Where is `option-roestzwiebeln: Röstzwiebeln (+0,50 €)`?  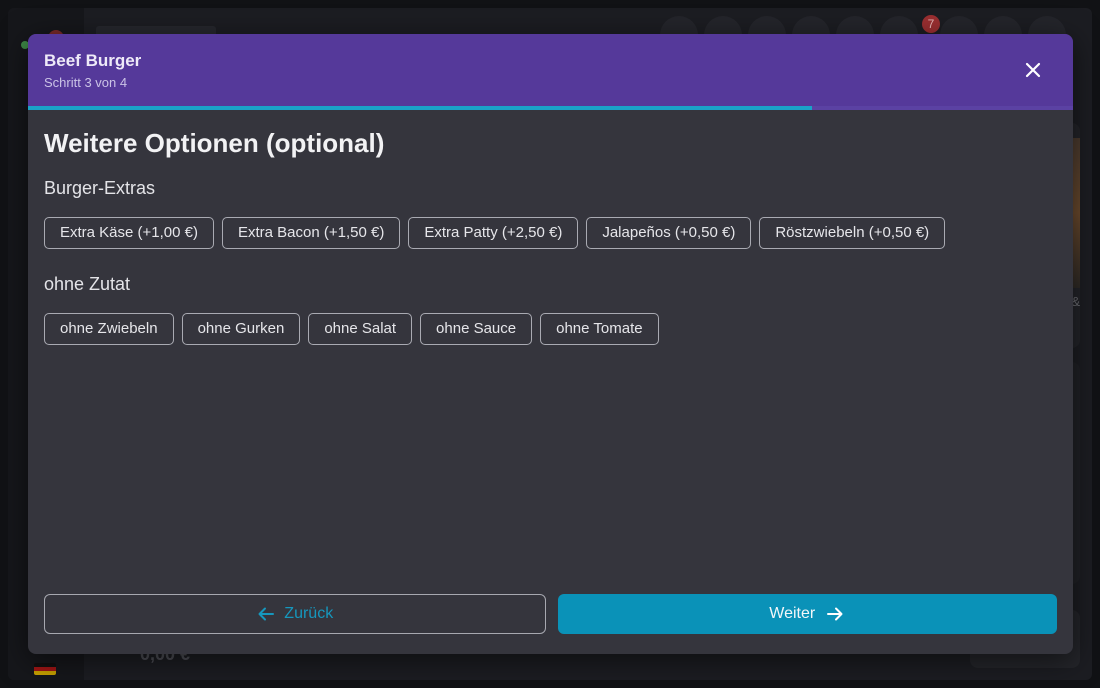 option-roestzwiebeln: Röstzwiebeln (+0,50 €) is located at coordinates (852, 233).